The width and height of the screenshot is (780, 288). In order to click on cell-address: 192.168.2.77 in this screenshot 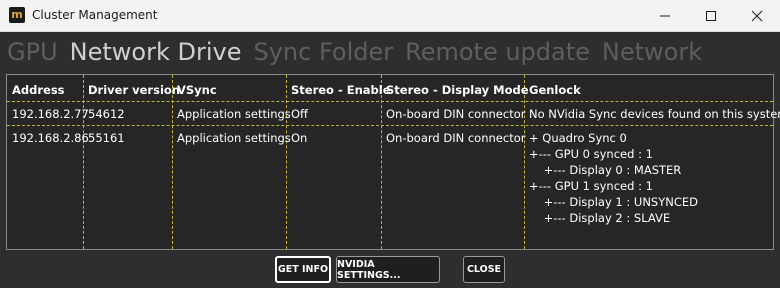, I will do `click(50, 114)`.